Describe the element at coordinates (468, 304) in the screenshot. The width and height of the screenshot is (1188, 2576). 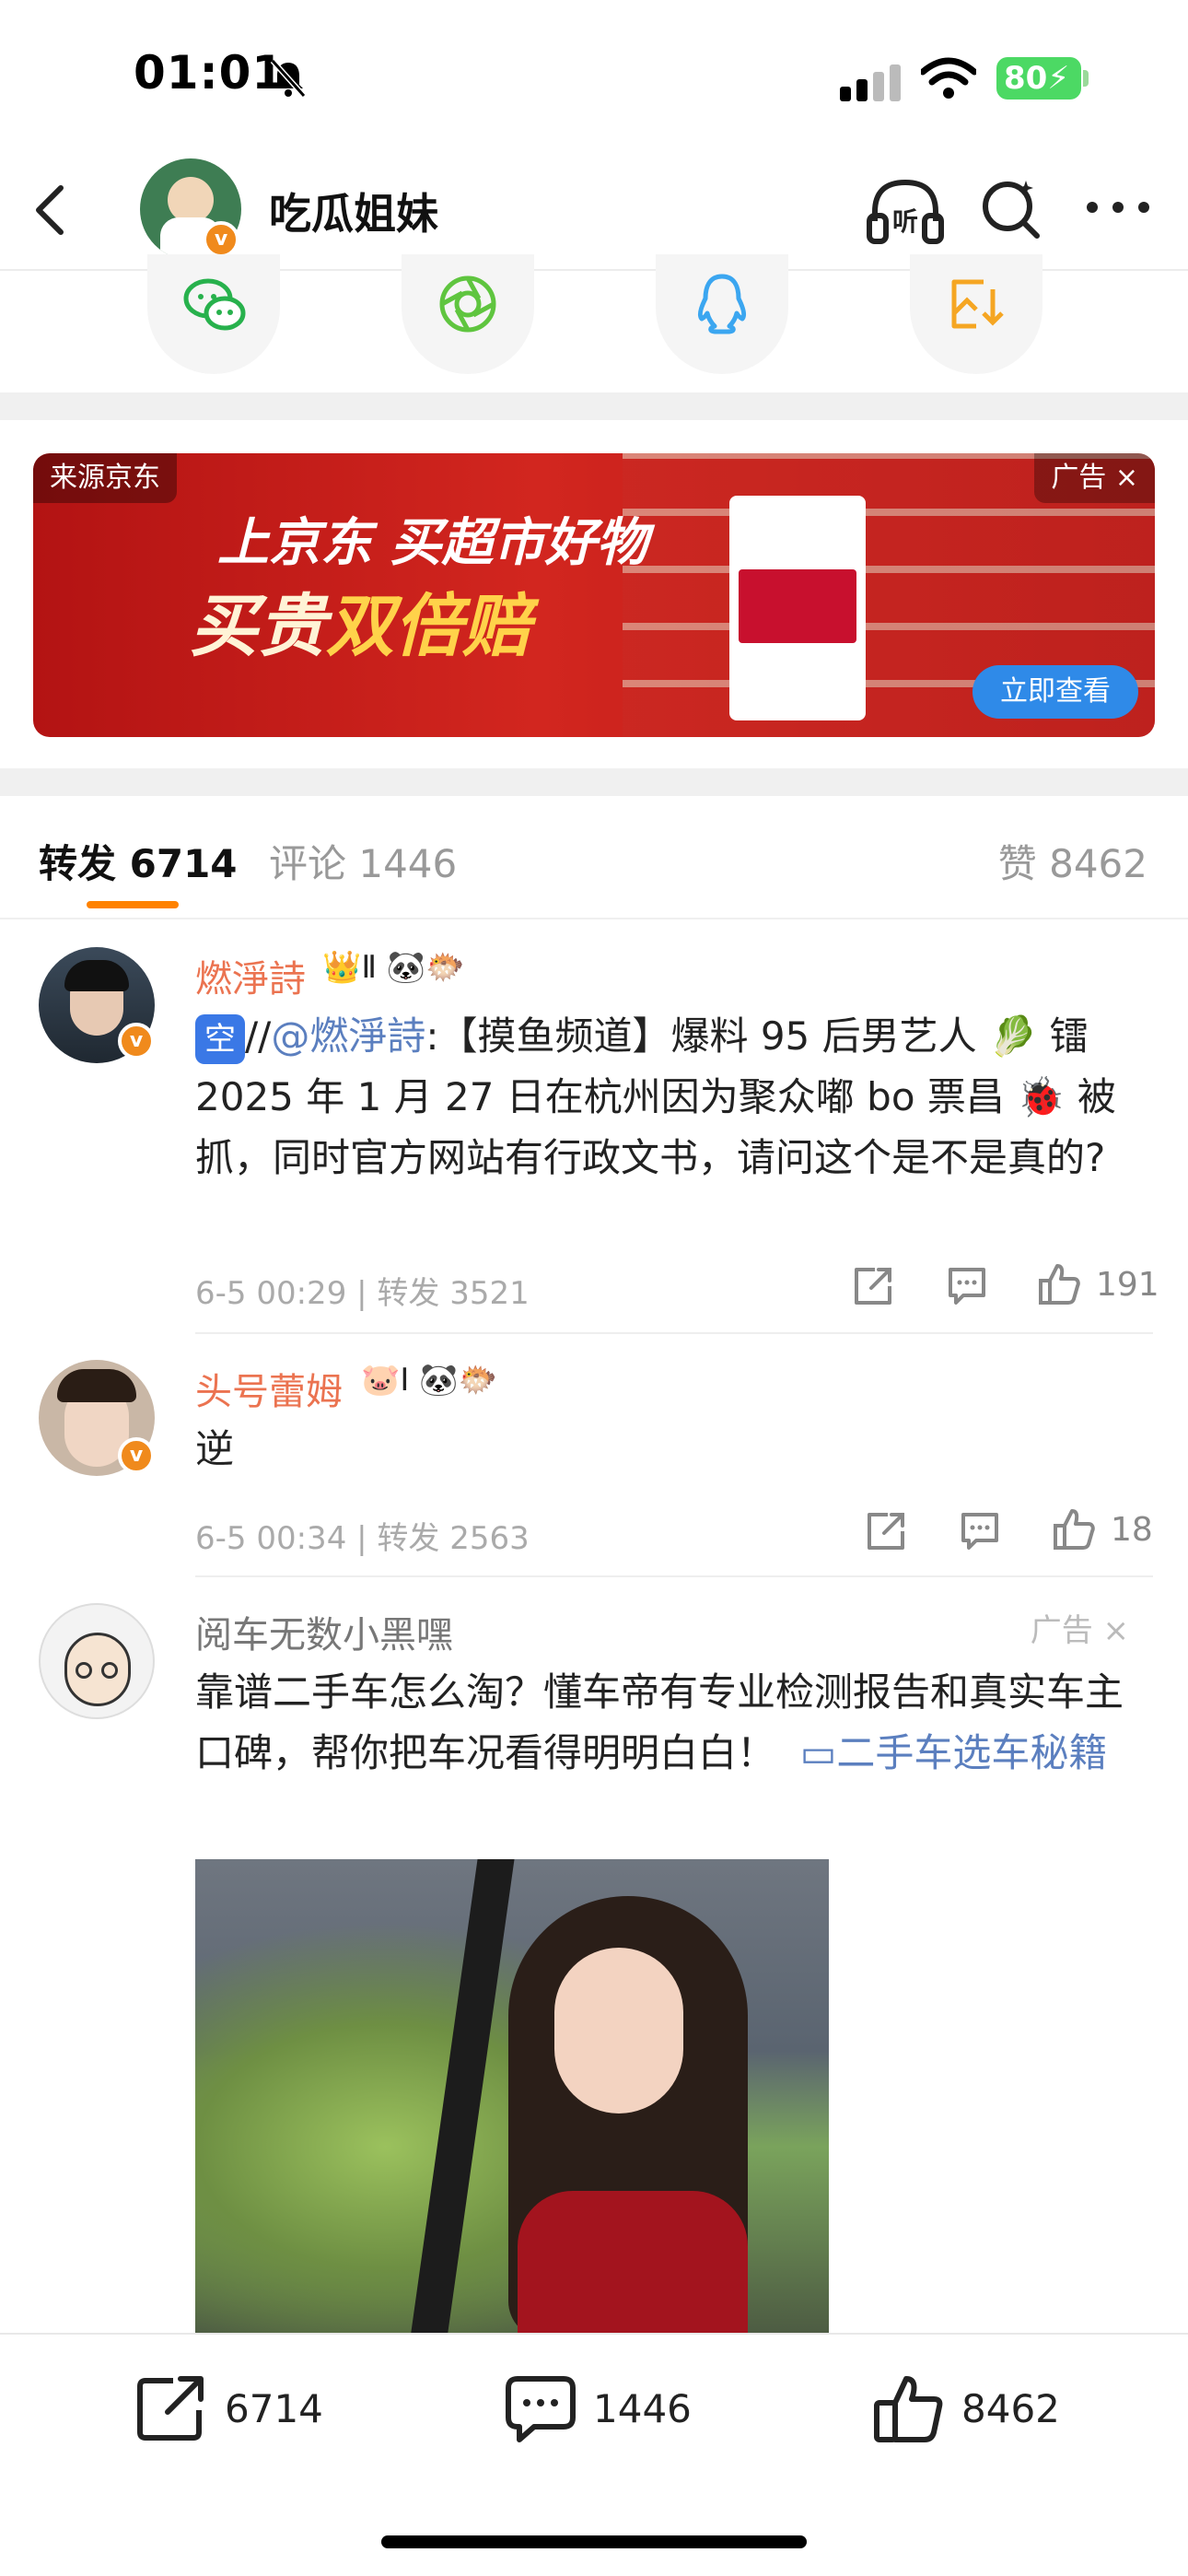
I see `moments-icon` at that location.